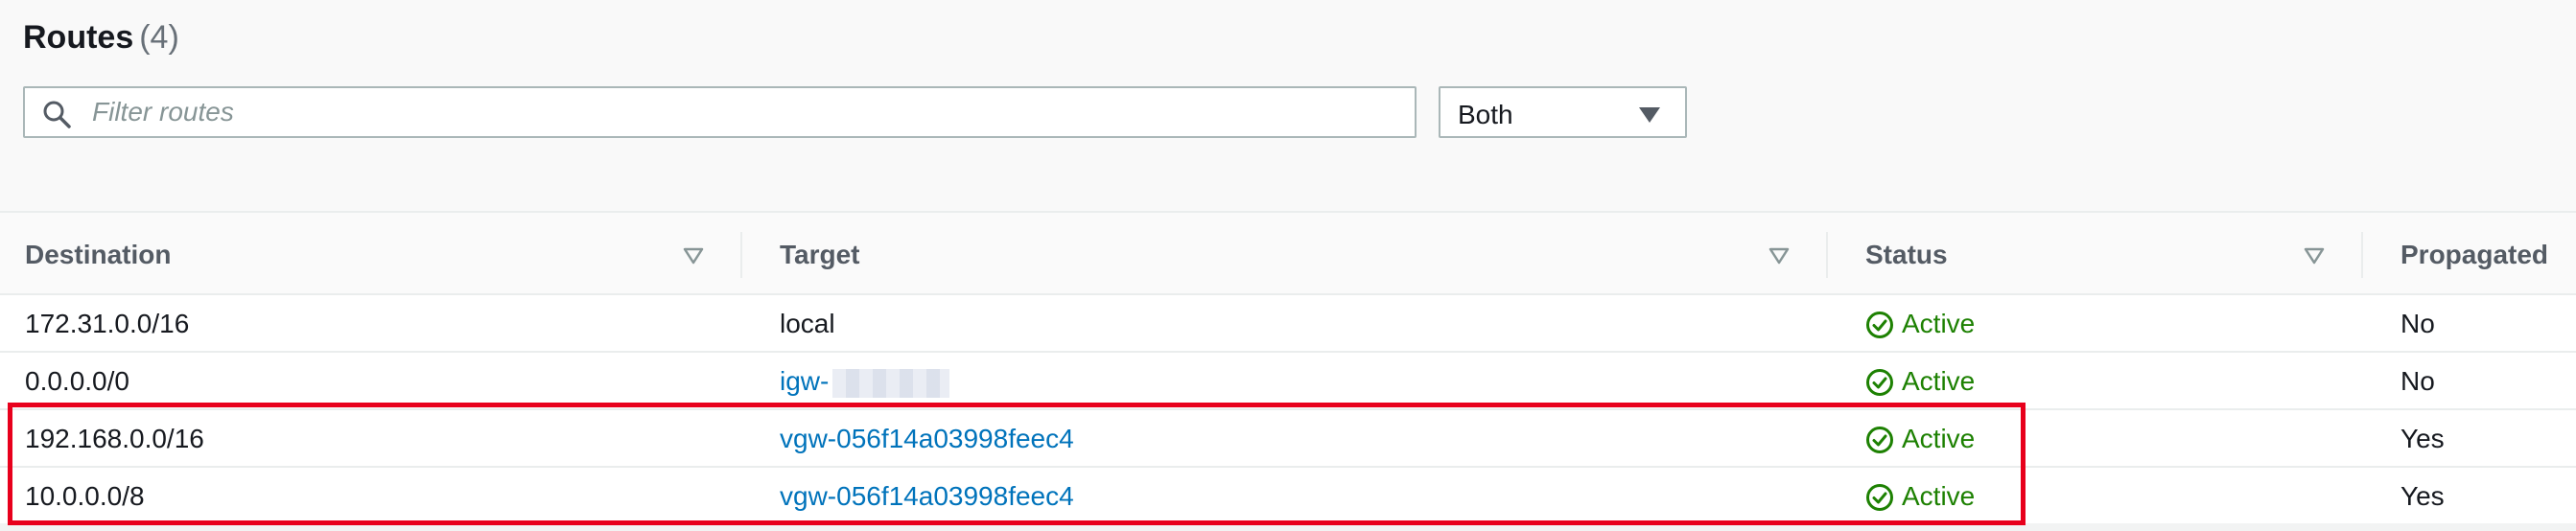 The height and width of the screenshot is (531, 2576). I want to click on table-bottom-edge, so click(1288, 527).